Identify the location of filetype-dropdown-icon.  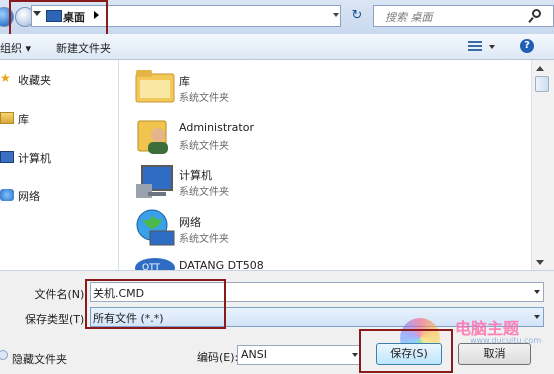
(537, 317).